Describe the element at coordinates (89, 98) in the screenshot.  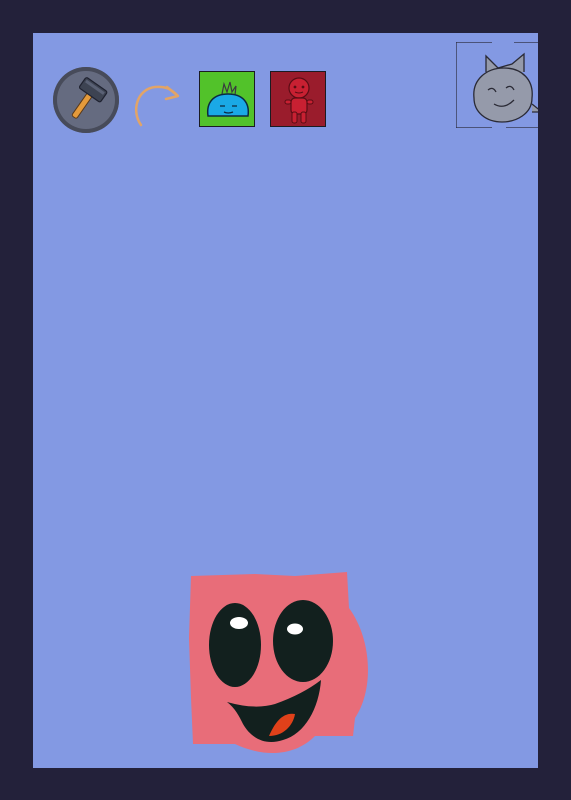
I see `hammer-icon` at that location.